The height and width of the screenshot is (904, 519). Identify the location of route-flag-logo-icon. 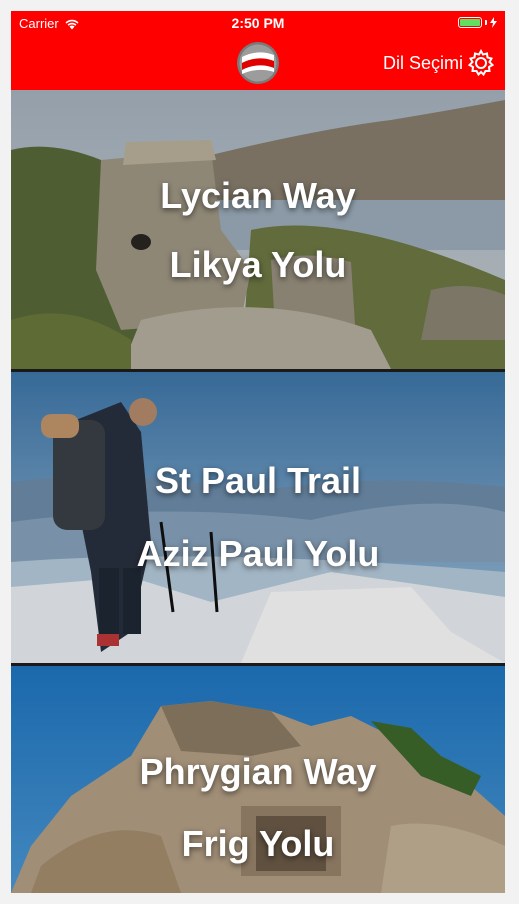
(258, 63).